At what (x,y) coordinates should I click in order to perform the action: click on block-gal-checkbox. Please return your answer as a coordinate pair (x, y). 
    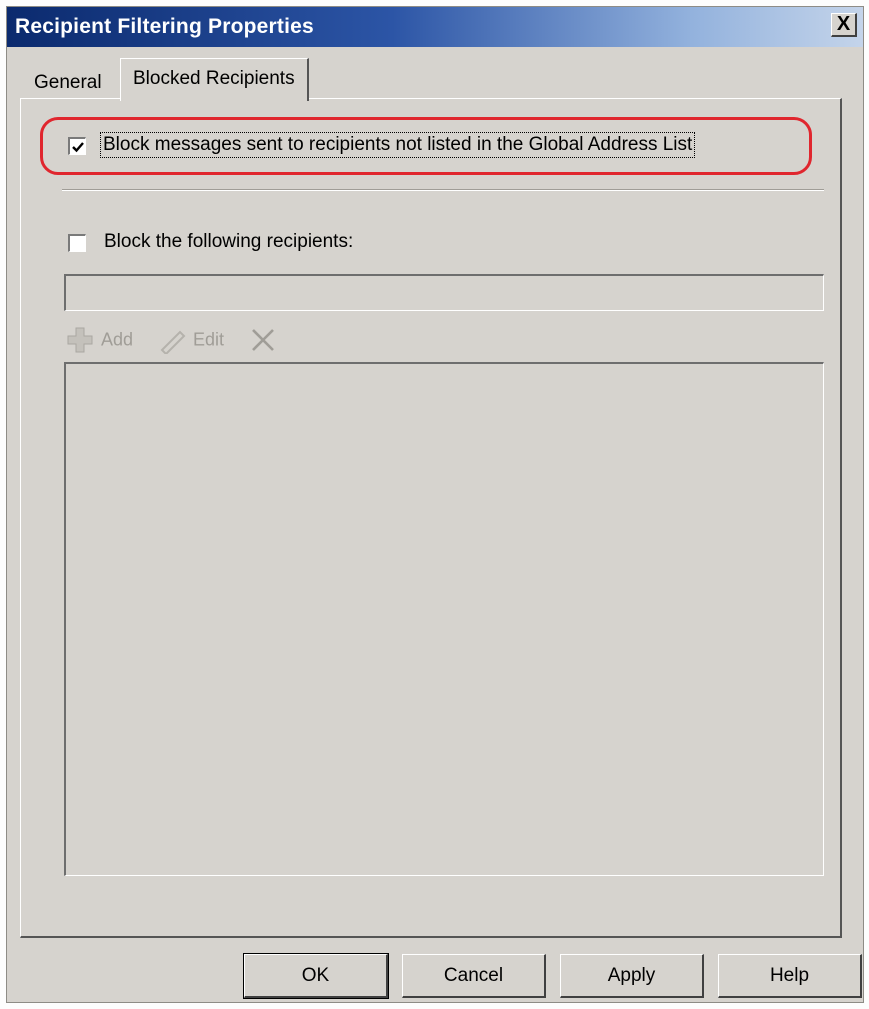
    Looking at the image, I should click on (77, 146).